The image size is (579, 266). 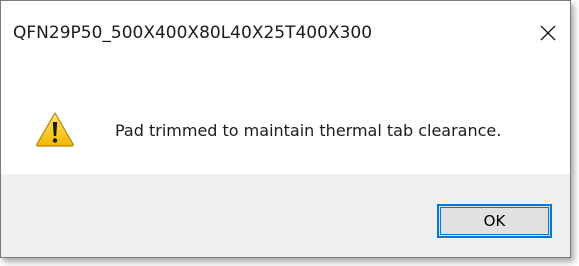 I want to click on close-icon, so click(x=548, y=33).